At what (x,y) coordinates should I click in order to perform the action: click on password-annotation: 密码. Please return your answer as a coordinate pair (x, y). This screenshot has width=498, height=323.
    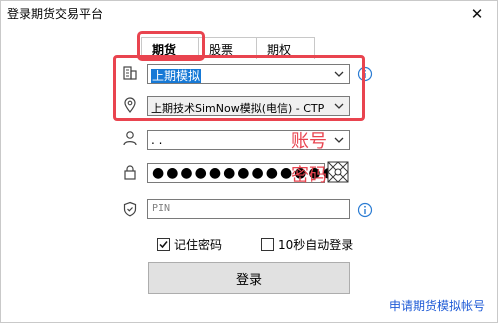
    Looking at the image, I should click on (309, 175).